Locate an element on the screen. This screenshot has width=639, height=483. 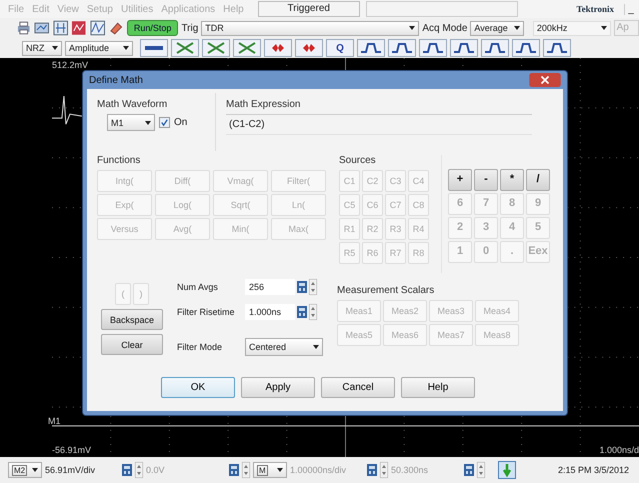
measure-dropdown: Amplitude is located at coordinates (99, 48).